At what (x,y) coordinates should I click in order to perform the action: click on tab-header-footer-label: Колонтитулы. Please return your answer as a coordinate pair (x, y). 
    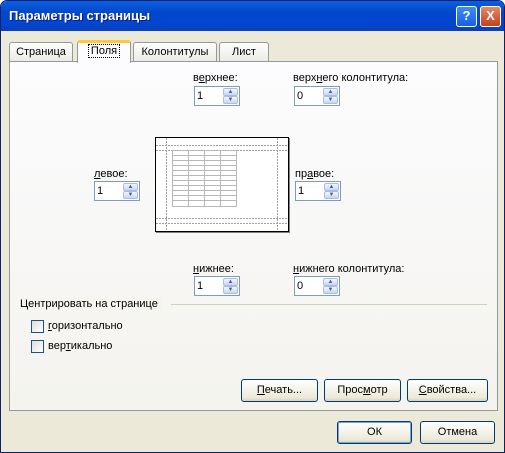
    Looking at the image, I should click on (175, 52).